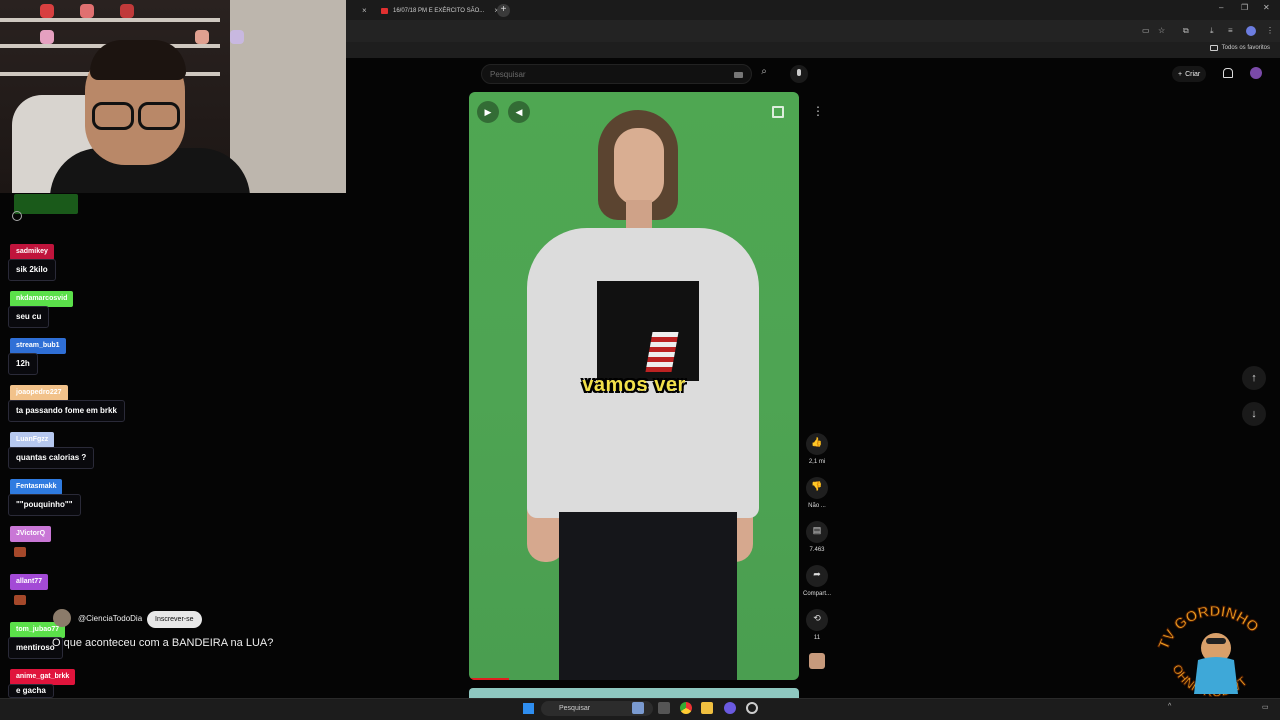 This screenshot has width=1280, height=720. What do you see at coordinates (29, 582) in the screenshot?
I see `chat-username: allant77` at bounding box center [29, 582].